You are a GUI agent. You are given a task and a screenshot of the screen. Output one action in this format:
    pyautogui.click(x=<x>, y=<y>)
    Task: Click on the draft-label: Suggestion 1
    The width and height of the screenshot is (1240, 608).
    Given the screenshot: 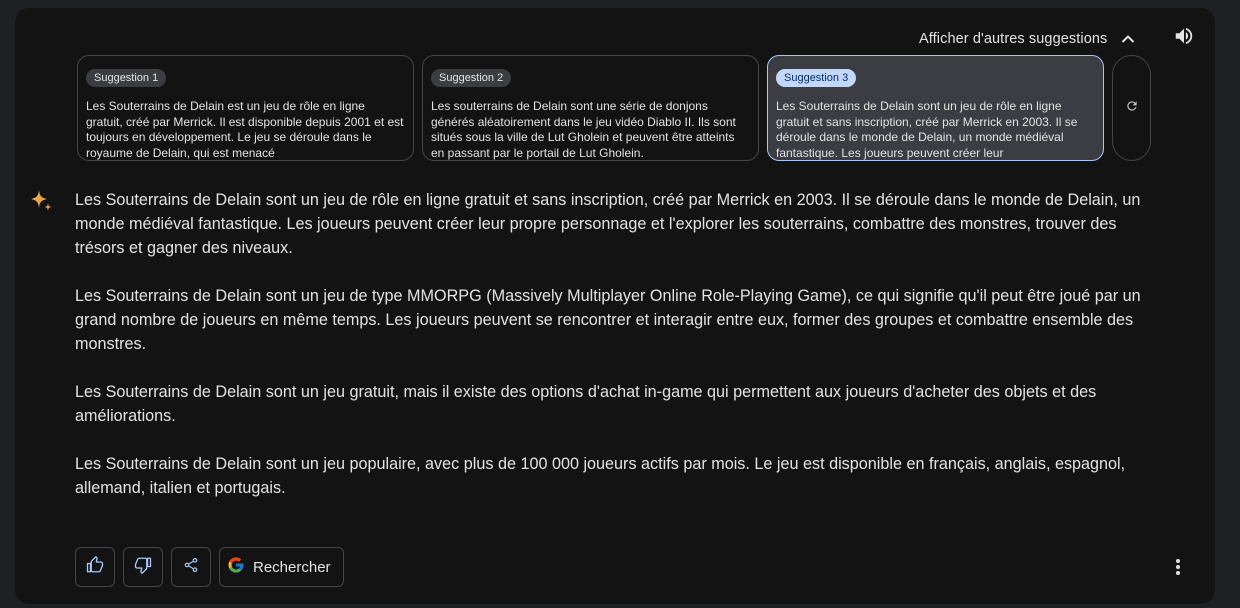 What is the action you would take?
    pyautogui.click(x=126, y=78)
    